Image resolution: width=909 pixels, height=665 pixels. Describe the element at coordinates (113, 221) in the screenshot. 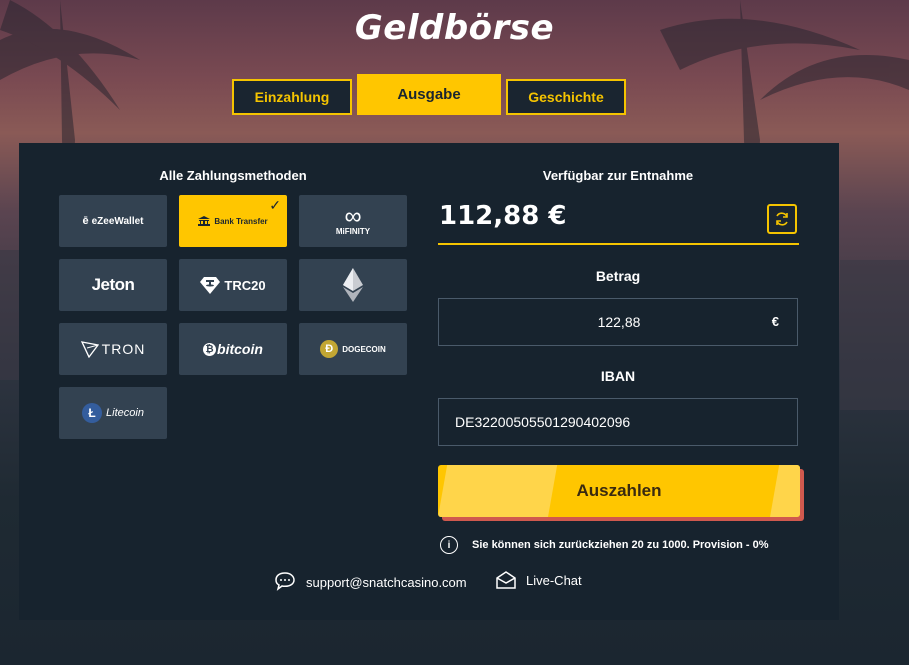

I see `method-ezeewallet: ē eZeeWallet` at that location.